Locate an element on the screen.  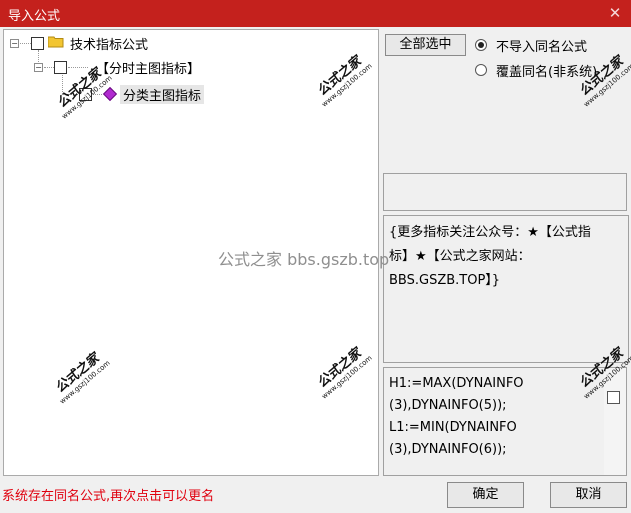
watermark-text: 公式之家 bbs.gszb.top is located at coordinates (304, 259).